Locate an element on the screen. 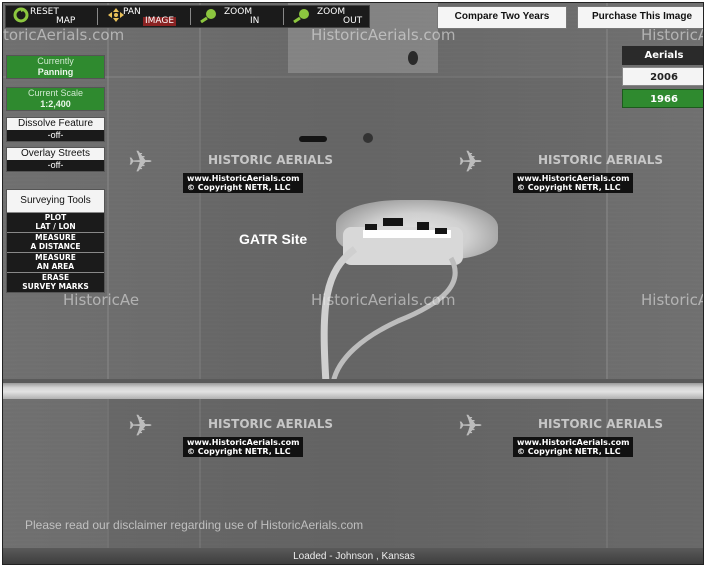 Image resolution: width=707 pixels, height=567 pixels. tool-sublabel: AN AREA is located at coordinates (55, 266).